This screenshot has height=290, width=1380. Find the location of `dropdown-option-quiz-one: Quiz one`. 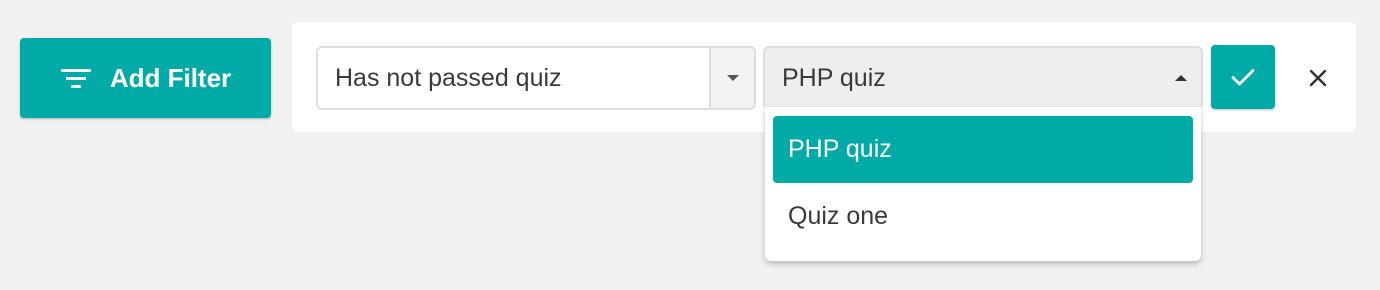

dropdown-option-quiz-one: Quiz one is located at coordinates (983, 216).